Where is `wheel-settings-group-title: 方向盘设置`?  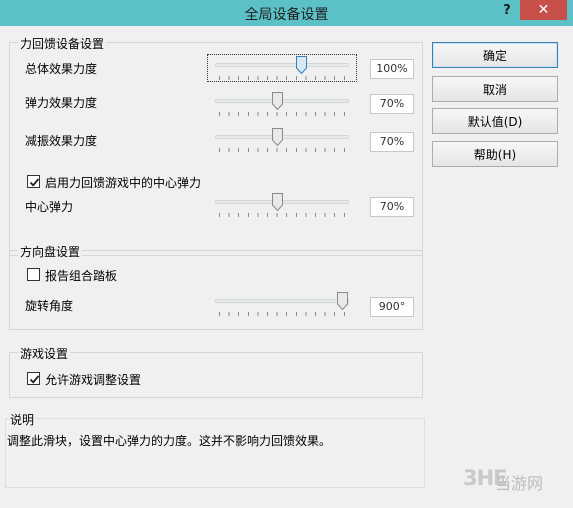 wheel-settings-group-title: 方向盘设置 is located at coordinates (50, 251).